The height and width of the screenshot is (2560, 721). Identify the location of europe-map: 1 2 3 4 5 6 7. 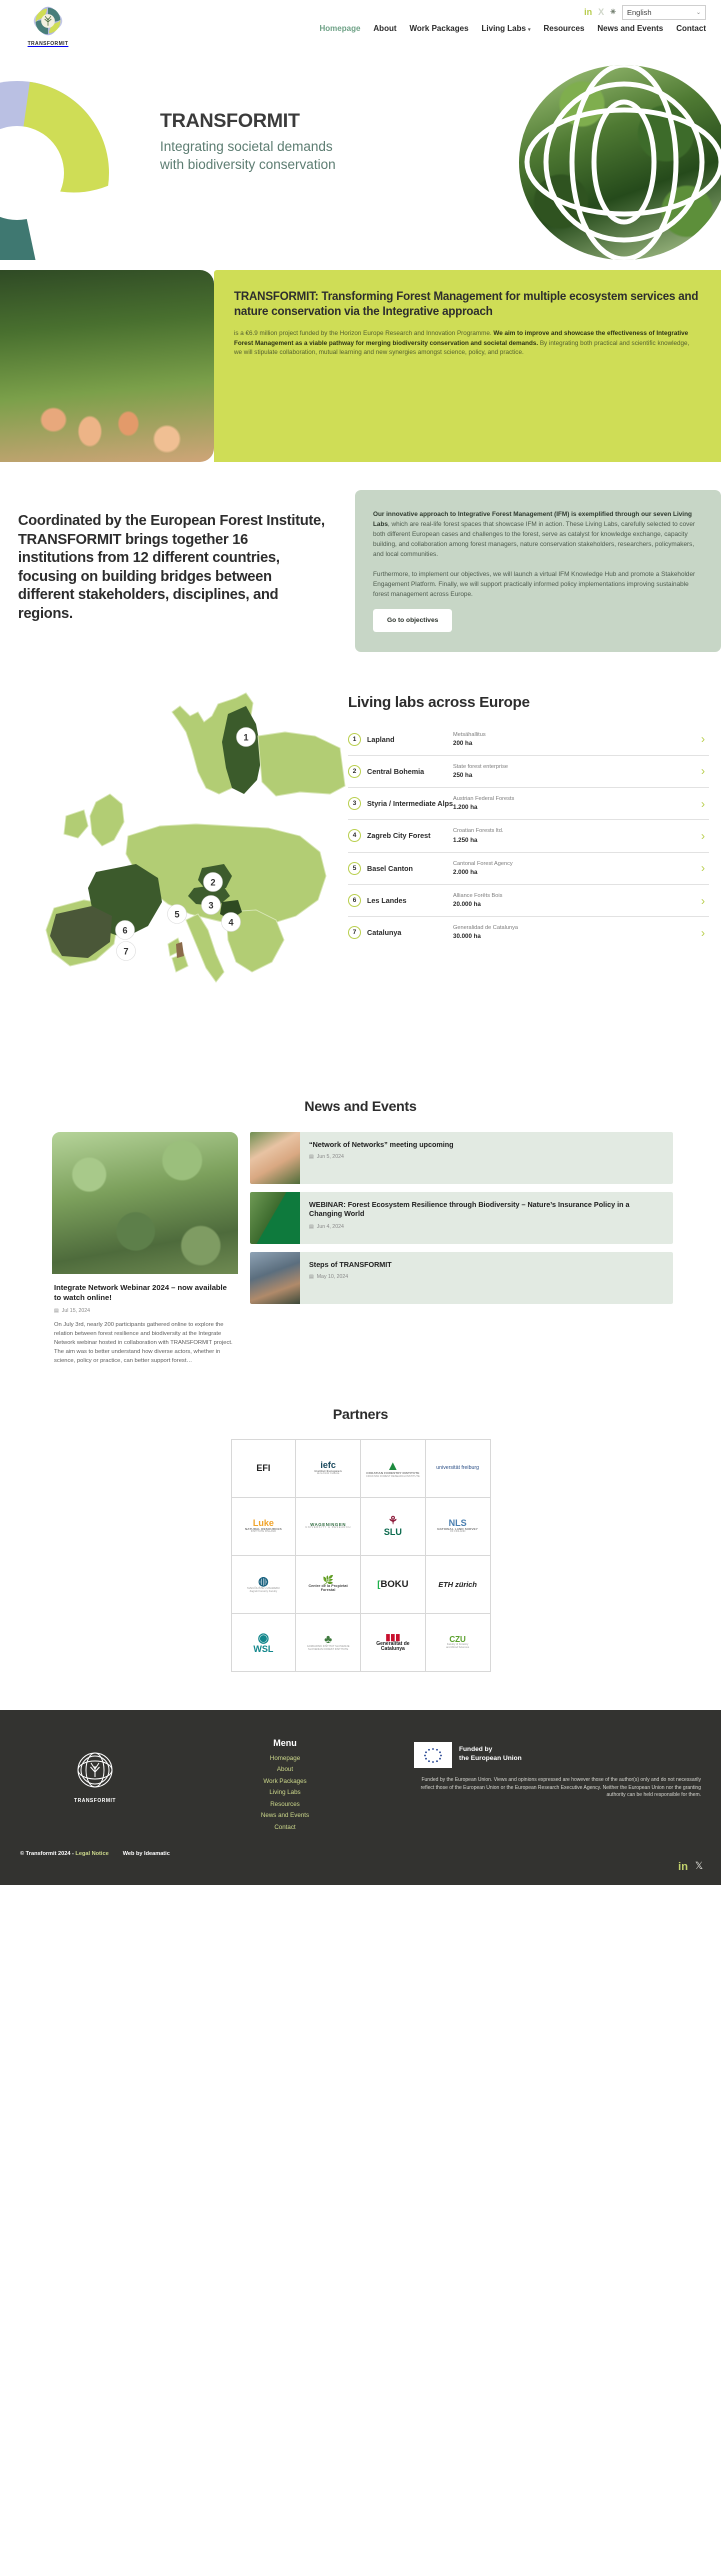
(174, 871).